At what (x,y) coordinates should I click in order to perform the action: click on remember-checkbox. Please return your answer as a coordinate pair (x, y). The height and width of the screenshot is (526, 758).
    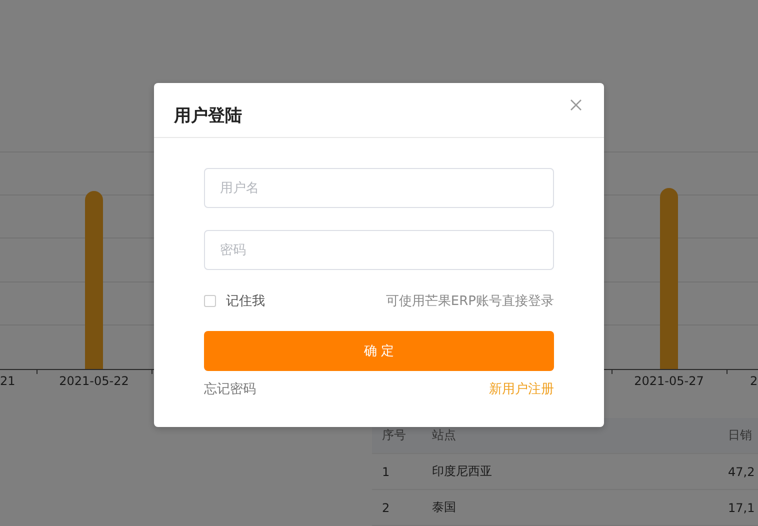
    Looking at the image, I should click on (210, 301).